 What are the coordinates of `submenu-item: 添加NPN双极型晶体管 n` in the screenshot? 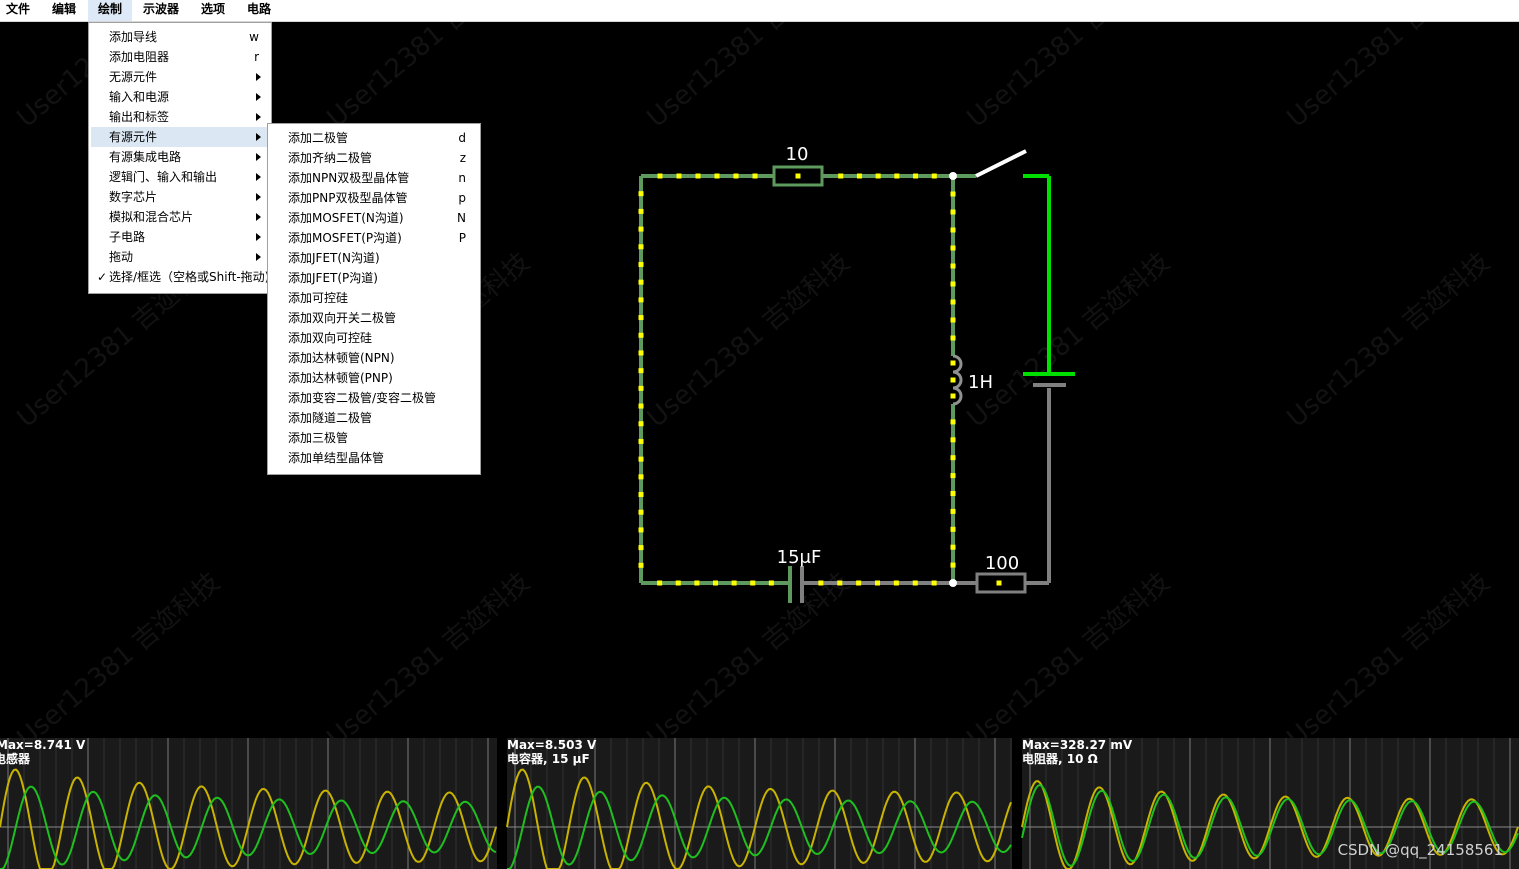 It's located at (374, 178).